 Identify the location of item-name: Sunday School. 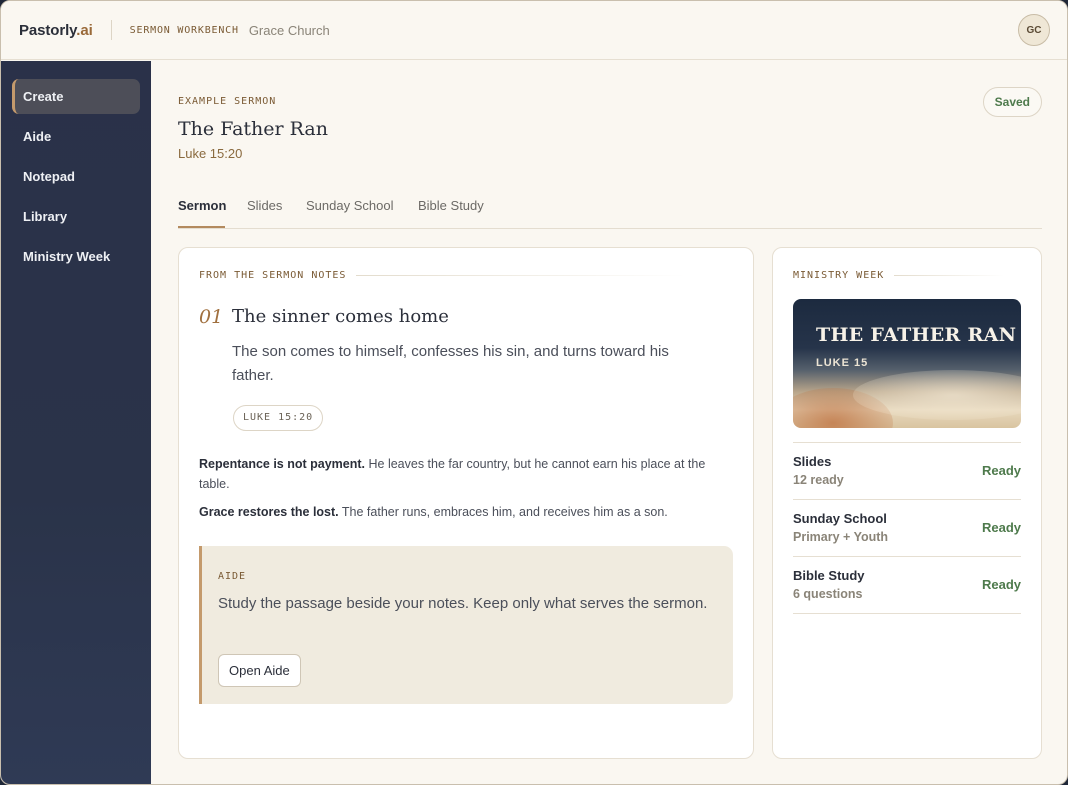
(840, 518).